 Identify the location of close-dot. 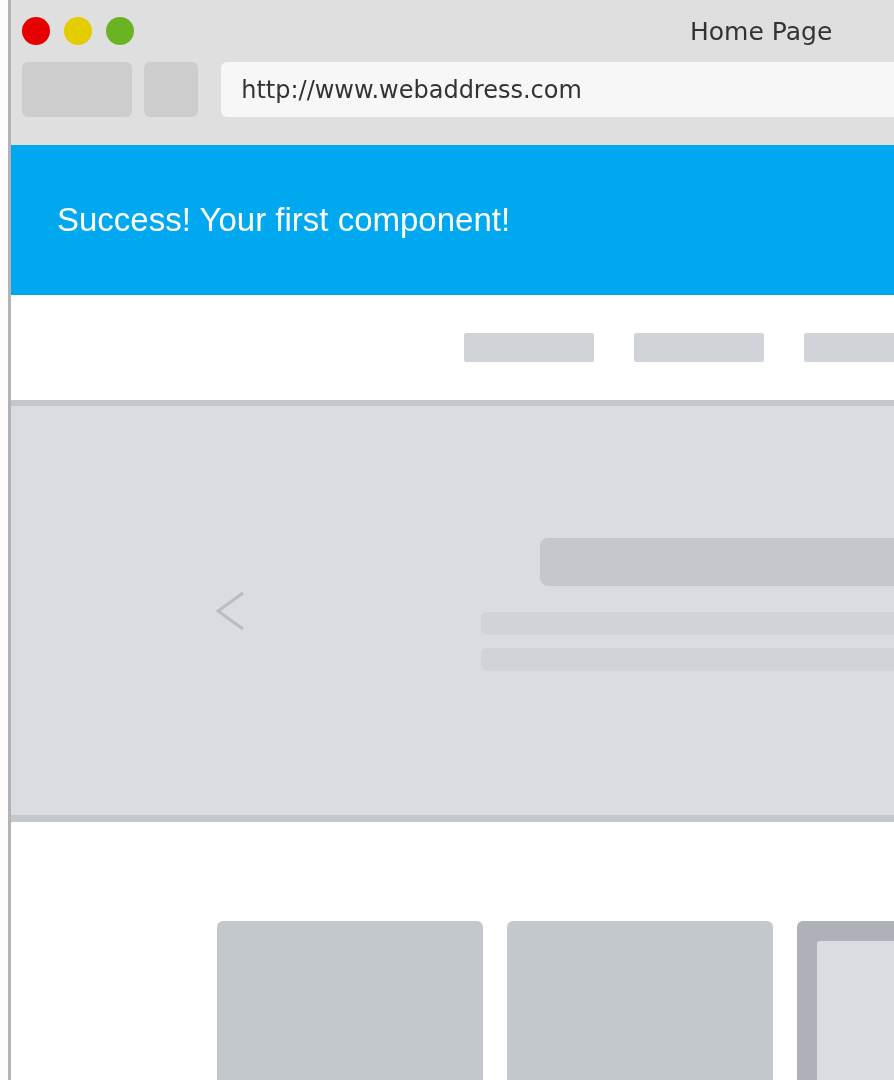
(36, 31).